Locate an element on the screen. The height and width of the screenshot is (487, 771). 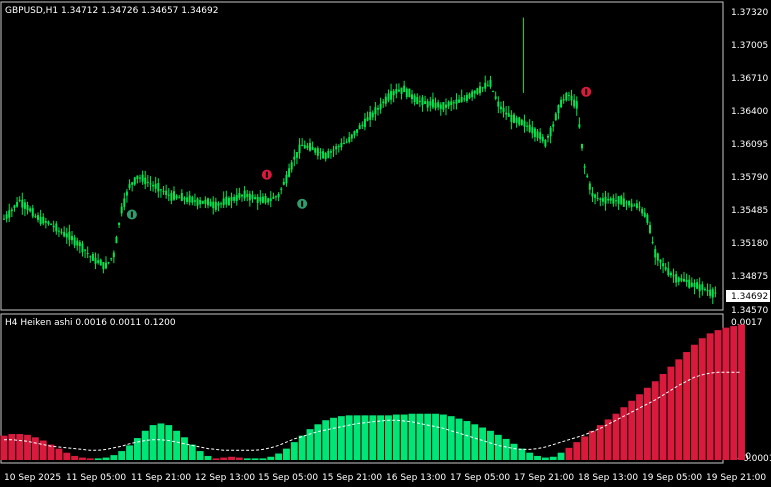
price-label: 1.35180 is located at coordinates (749, 244).